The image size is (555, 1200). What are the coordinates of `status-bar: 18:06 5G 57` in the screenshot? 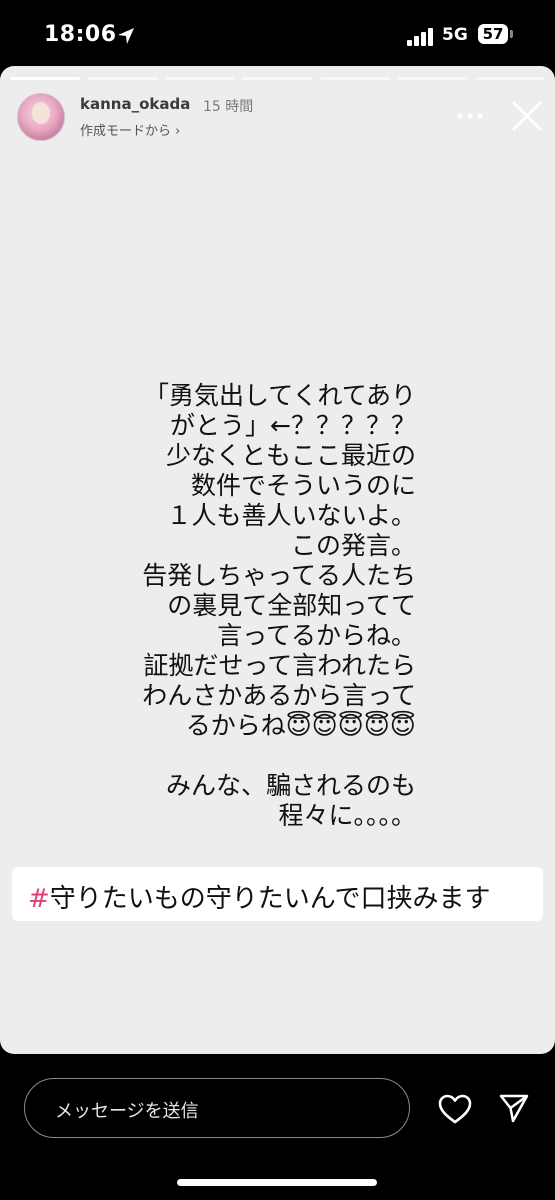 It's located at (277, 33).